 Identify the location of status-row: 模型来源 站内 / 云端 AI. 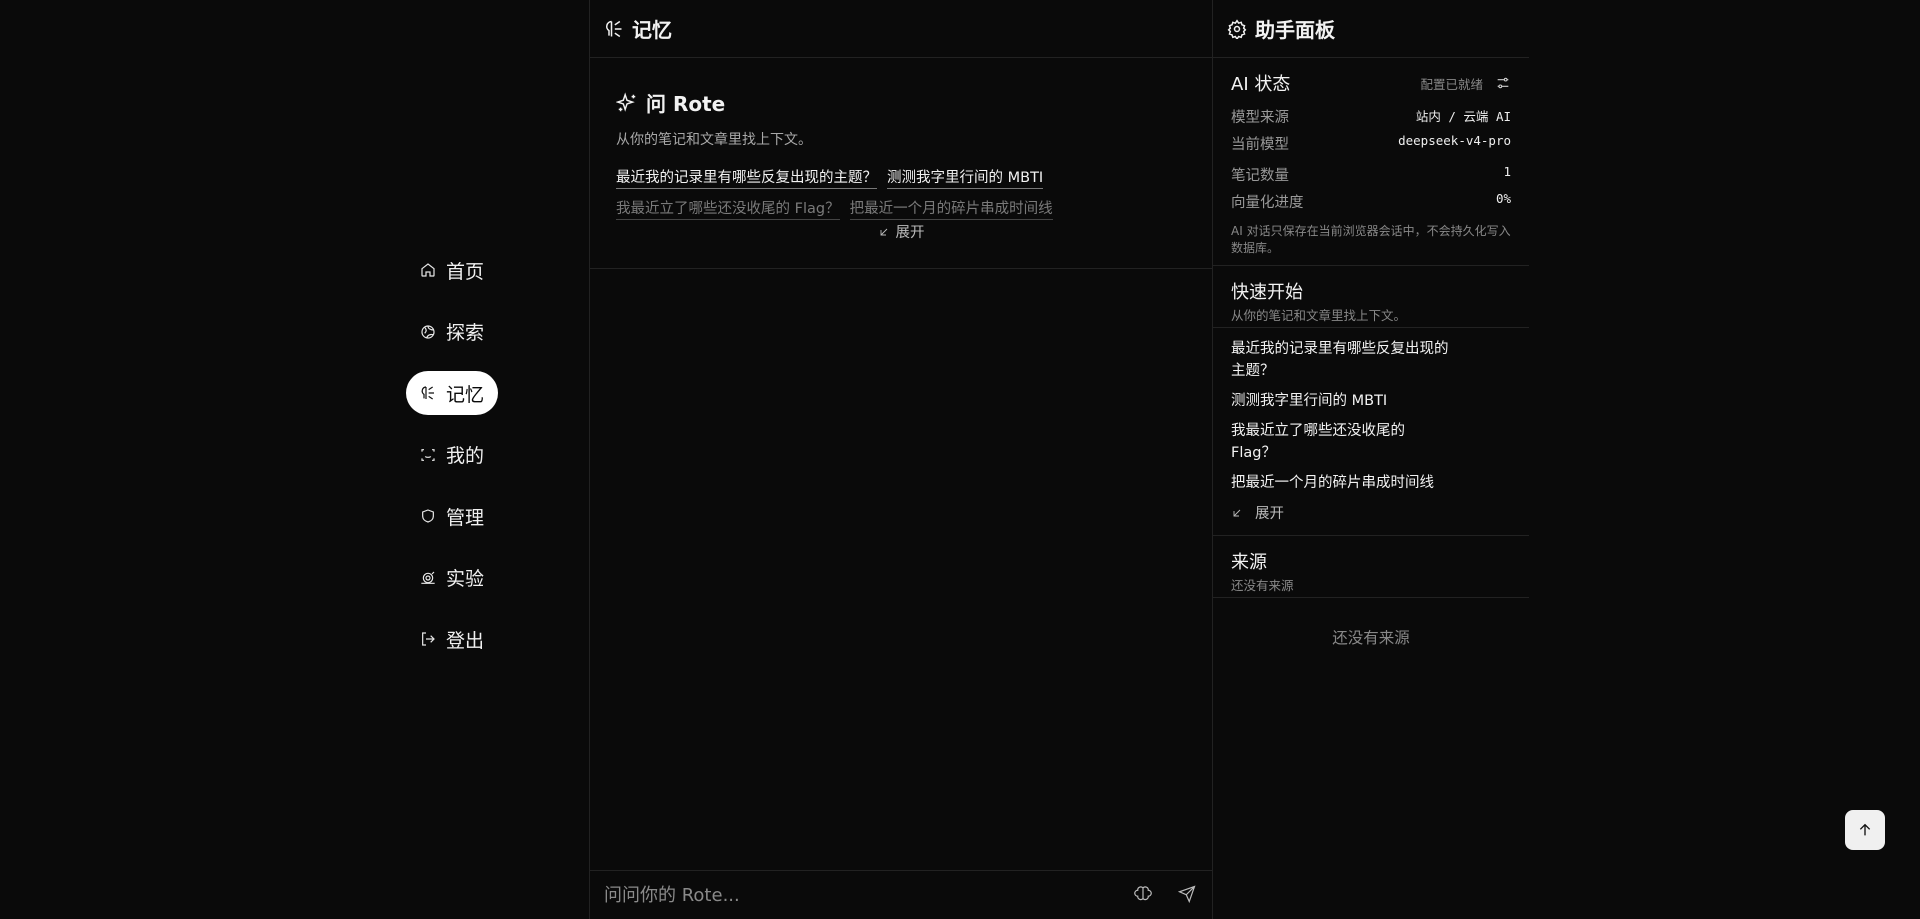
(1371, 116).